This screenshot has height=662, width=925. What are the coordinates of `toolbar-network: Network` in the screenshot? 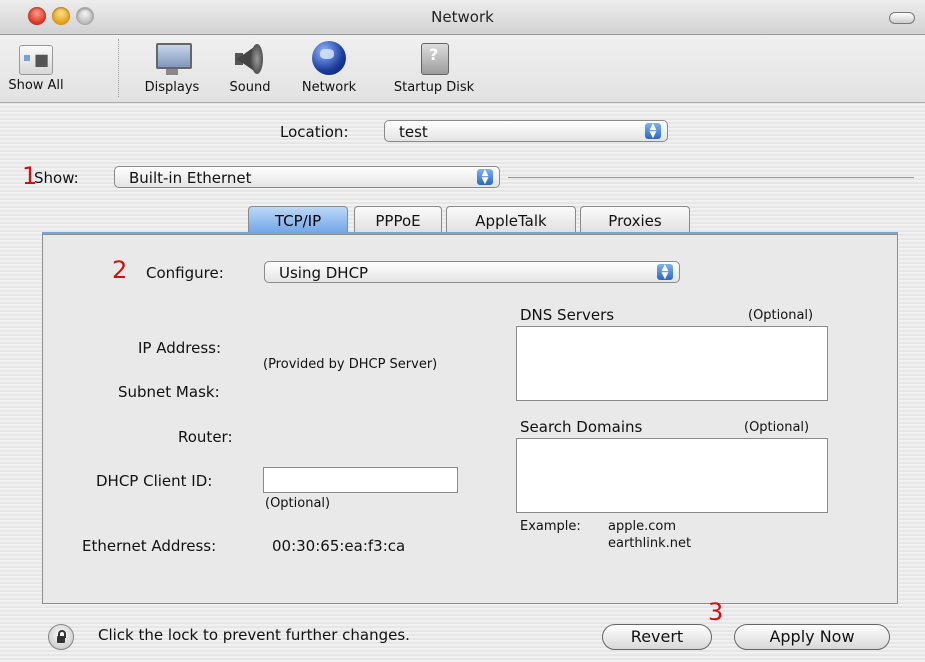 It's located at (329, 66).